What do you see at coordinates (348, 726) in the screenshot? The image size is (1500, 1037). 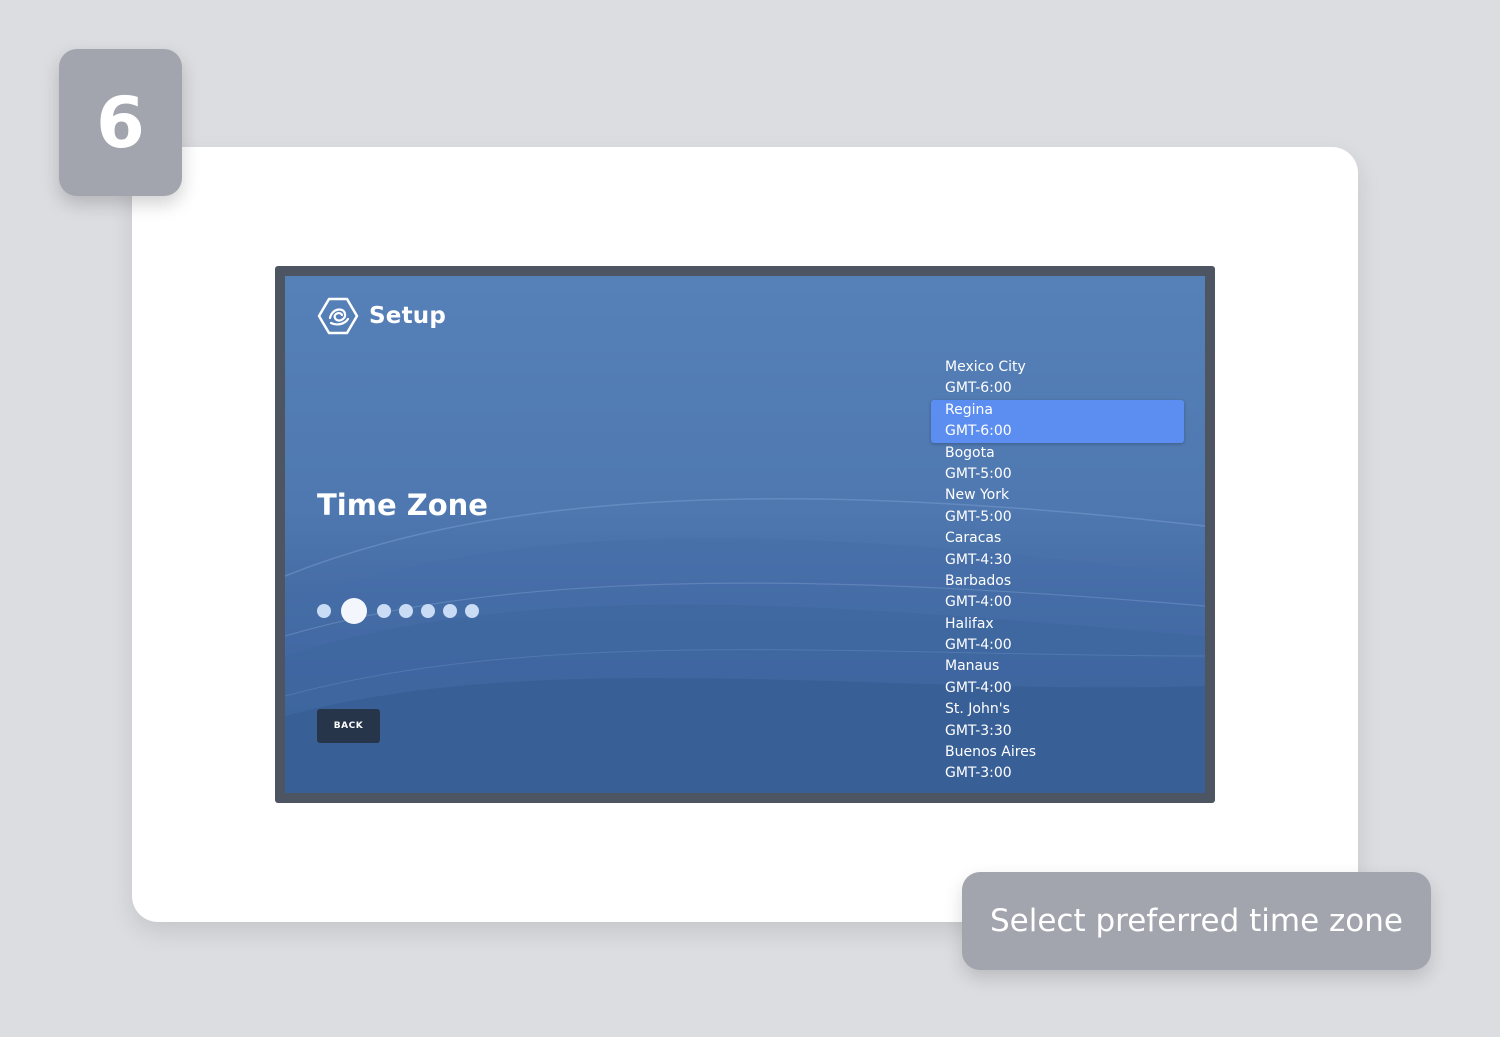 I see `back-button: BACK` at bounding box center [348, 726].